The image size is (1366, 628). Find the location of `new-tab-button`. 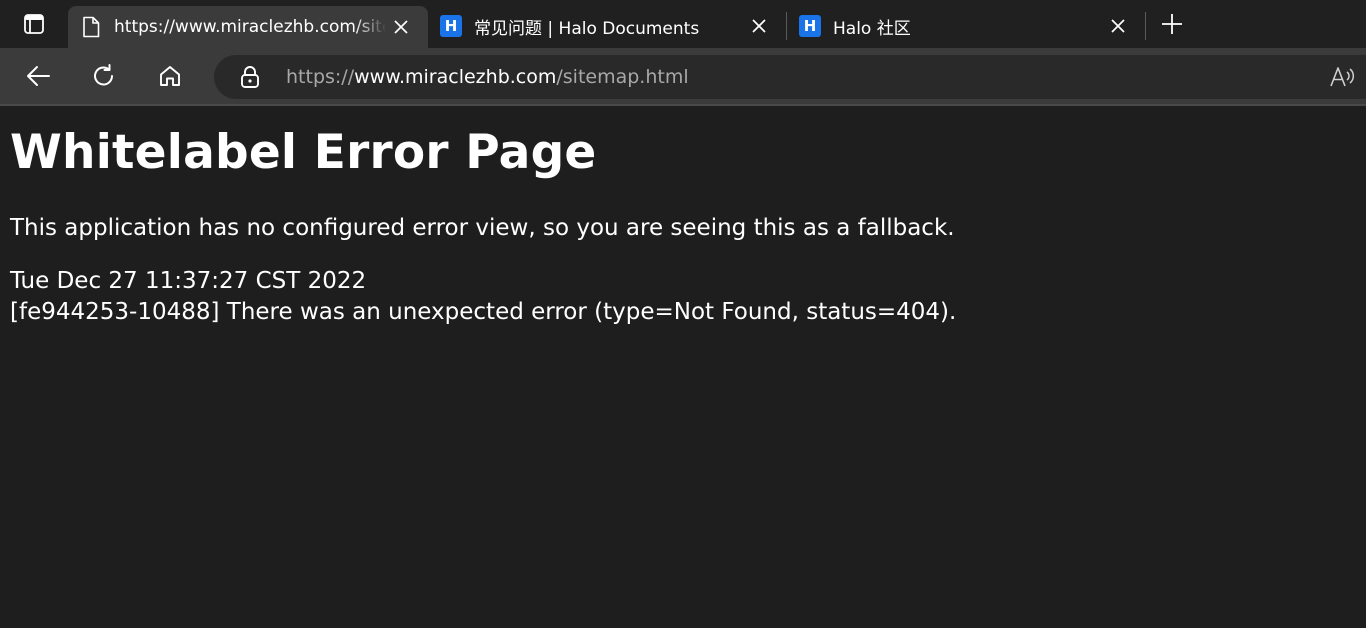

new-tab-button is located at coordinates (1172, 24).